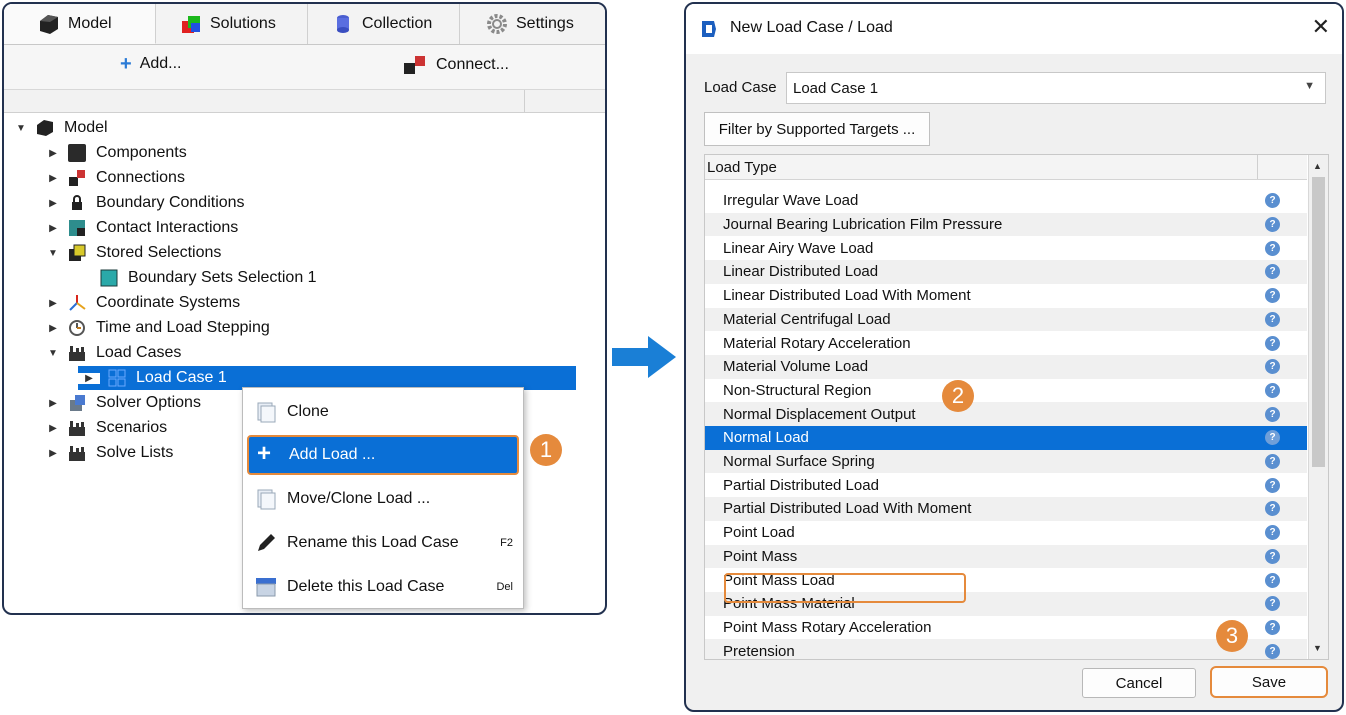  What do you see at coordinates (709, 29) in the screenshot?
I see `app-logo-icon` at bounding box center [709, 29].